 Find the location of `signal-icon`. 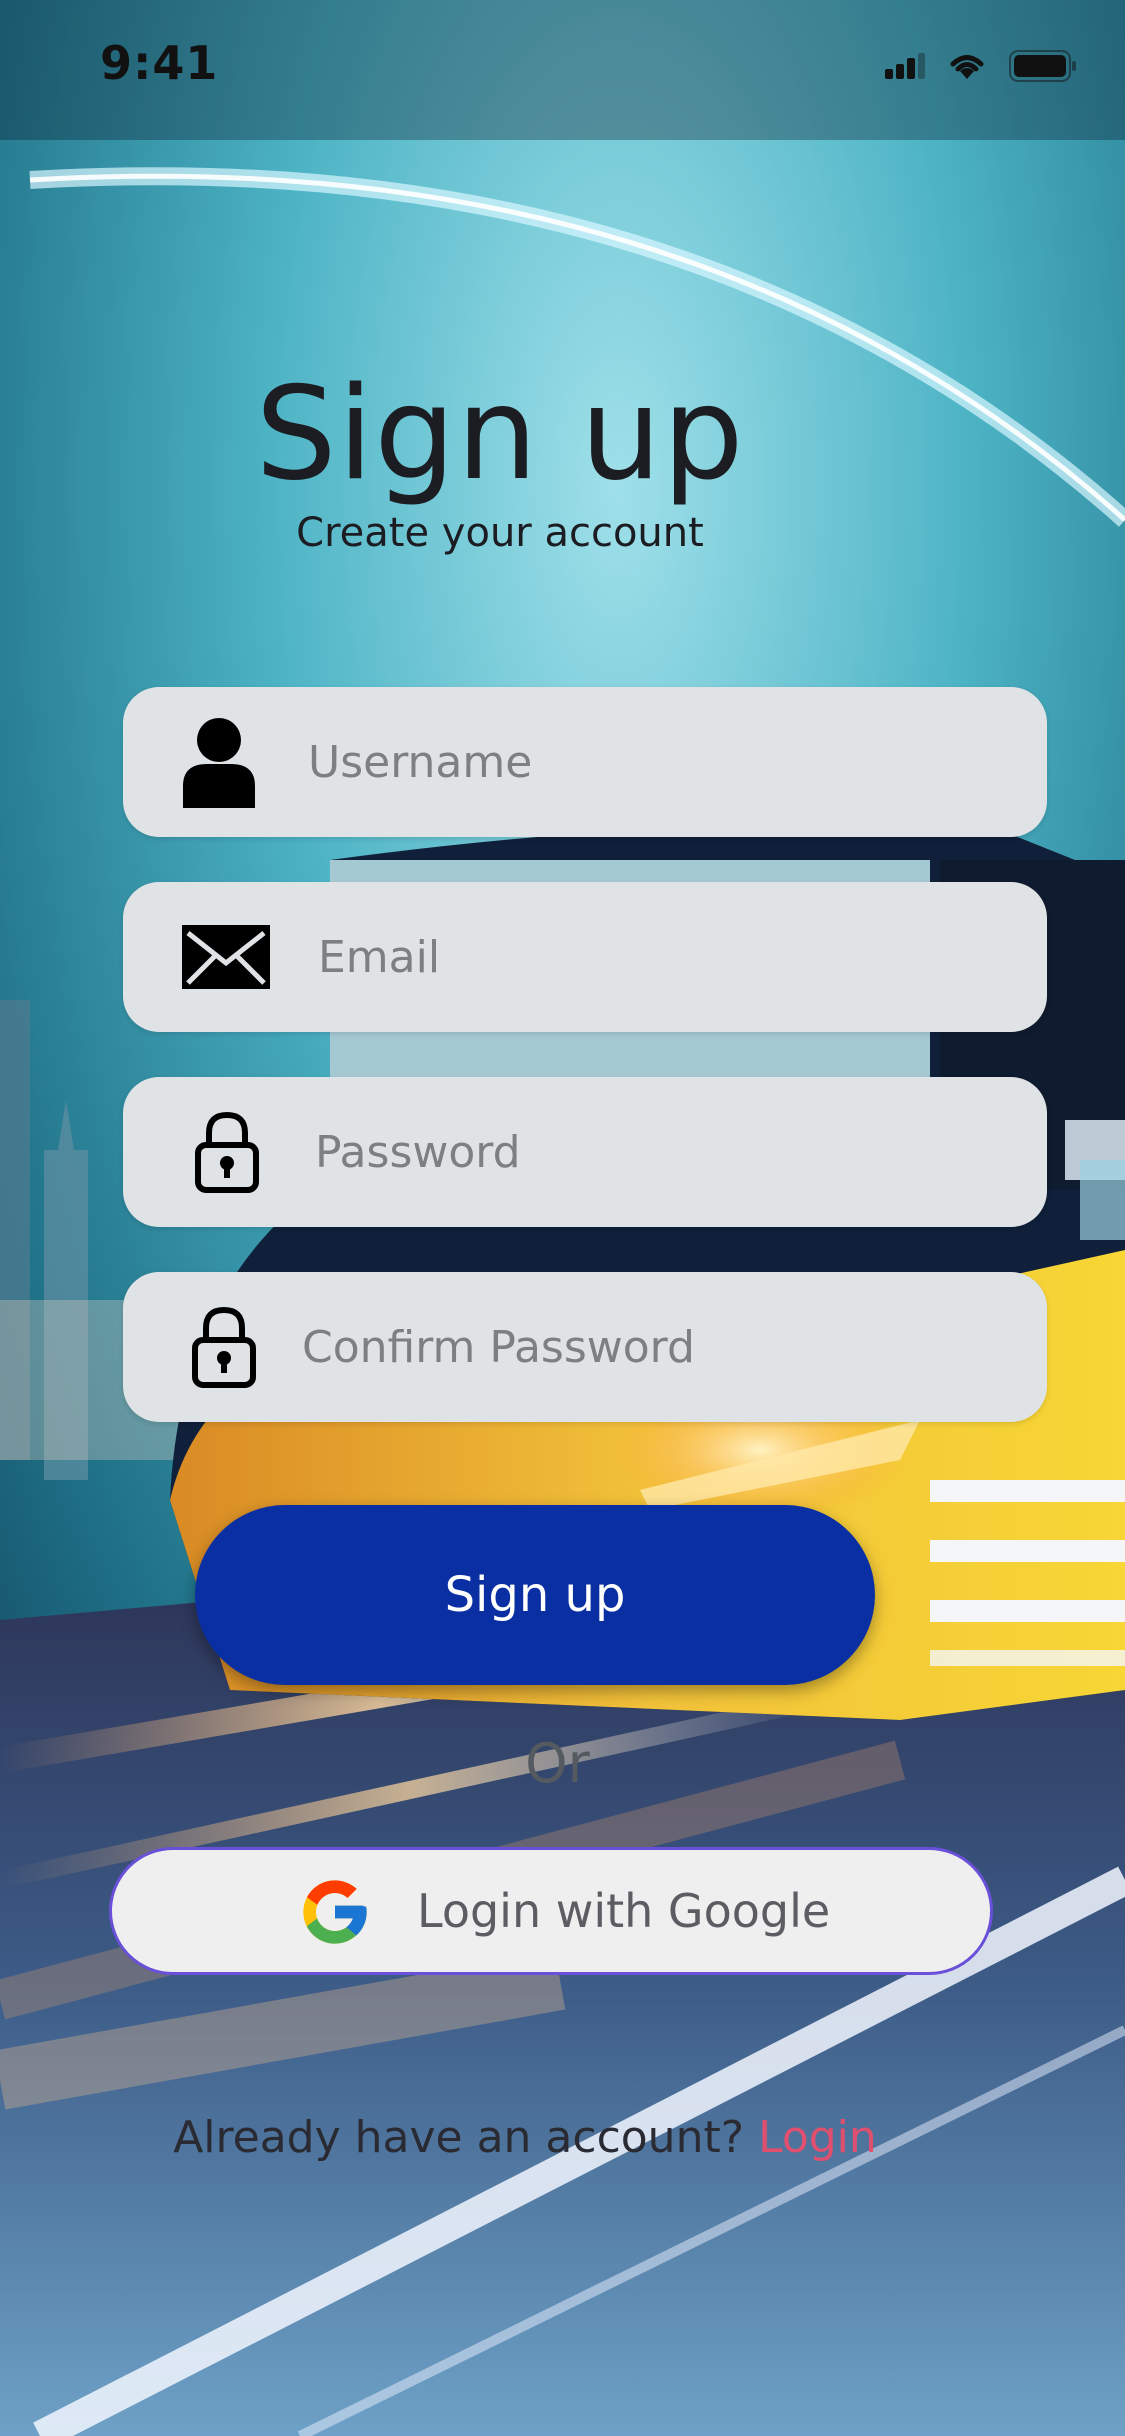

signal-icon is located at coordinates (905, 66).